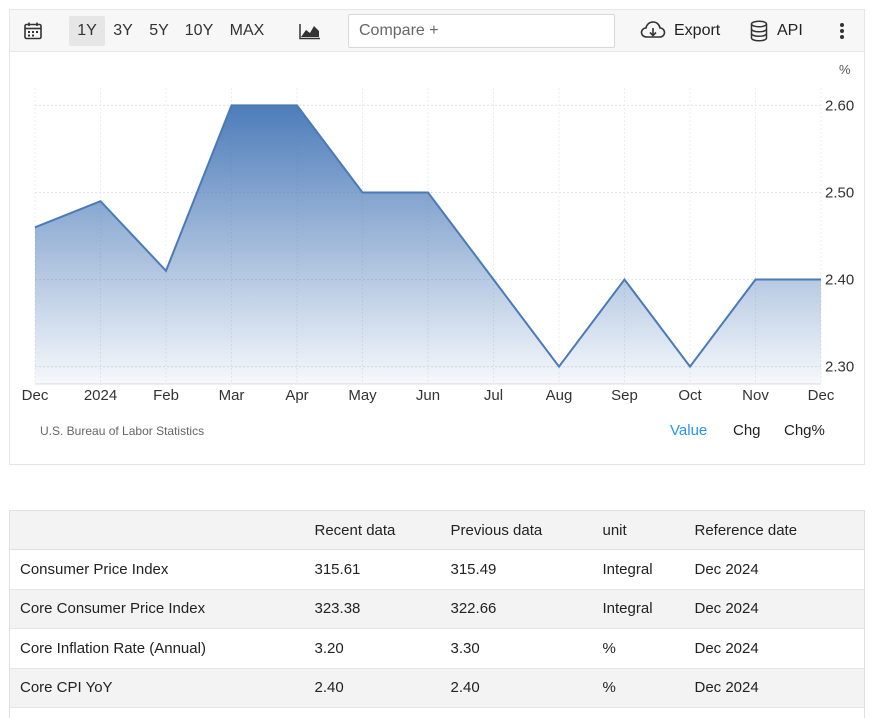  I want to click on y-tick-label: 2.30, so click(839, 367).